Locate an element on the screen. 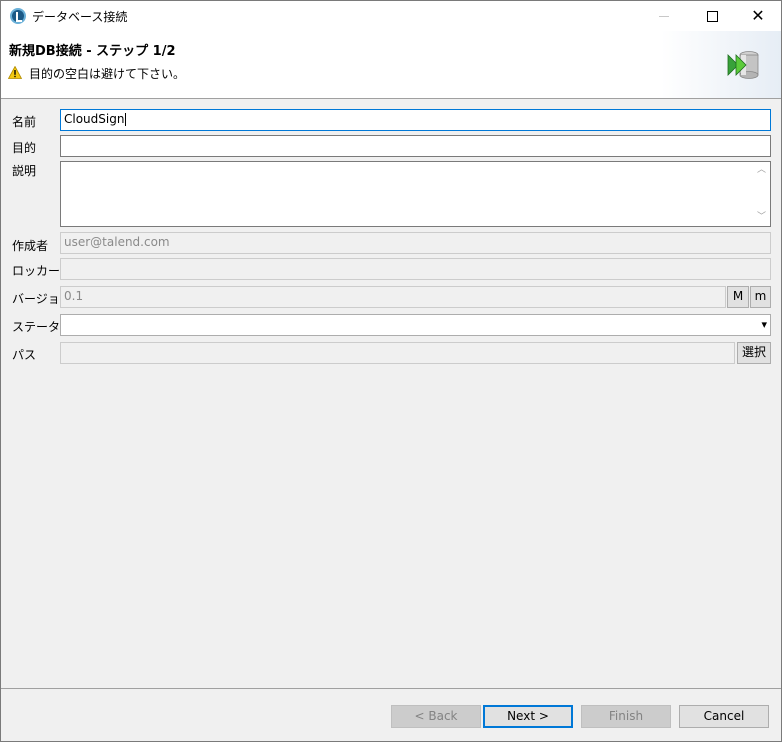 This screenshot has width=782, height=742. warning-icon is located at coordinates (15, 72).